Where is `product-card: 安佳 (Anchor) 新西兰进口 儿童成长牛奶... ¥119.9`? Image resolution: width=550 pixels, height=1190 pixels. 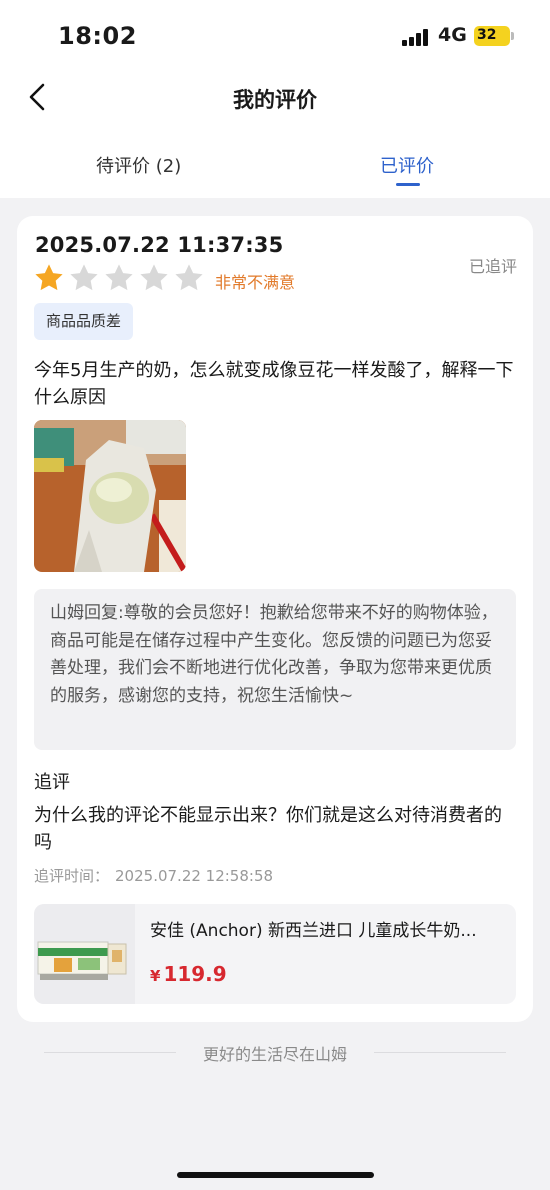
product-card: 安佳 (Anchor) 新西兰进口 儿童成长牛奶... ¥119.9 is located at coordinates (275, 954).